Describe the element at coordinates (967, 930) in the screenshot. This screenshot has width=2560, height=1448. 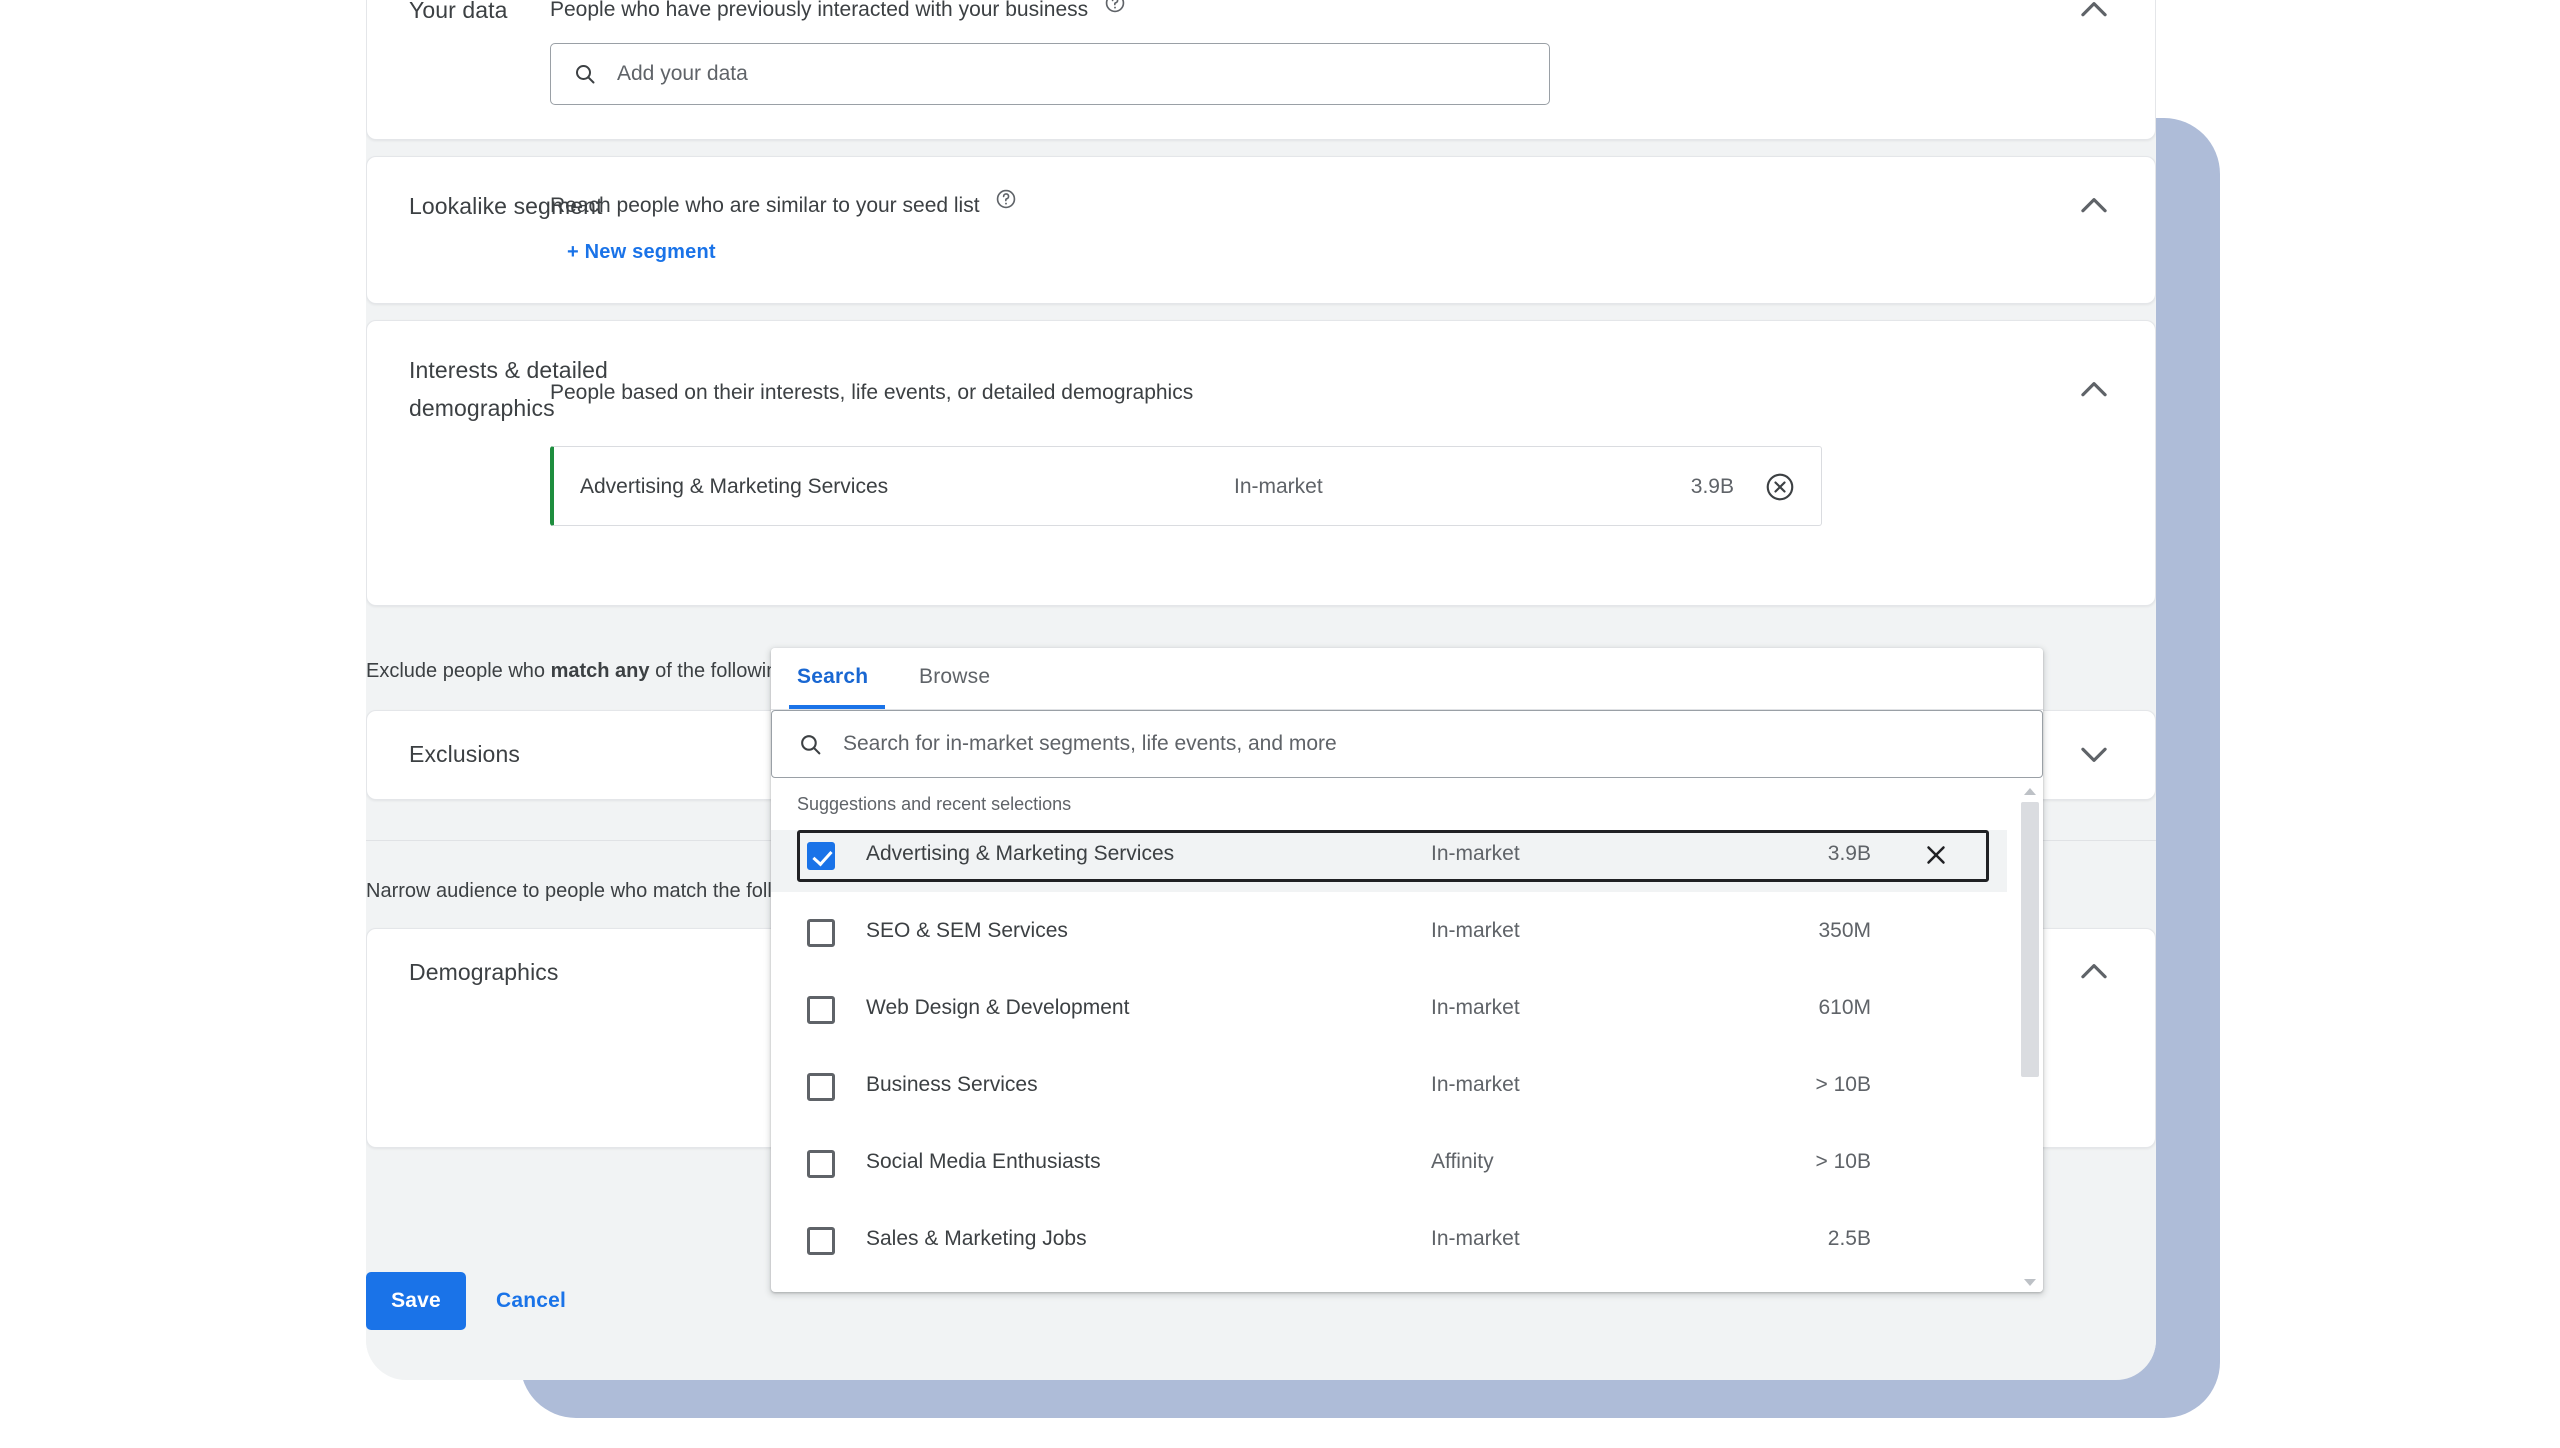
I see `option-name: SEO & SEM Services` at that location.